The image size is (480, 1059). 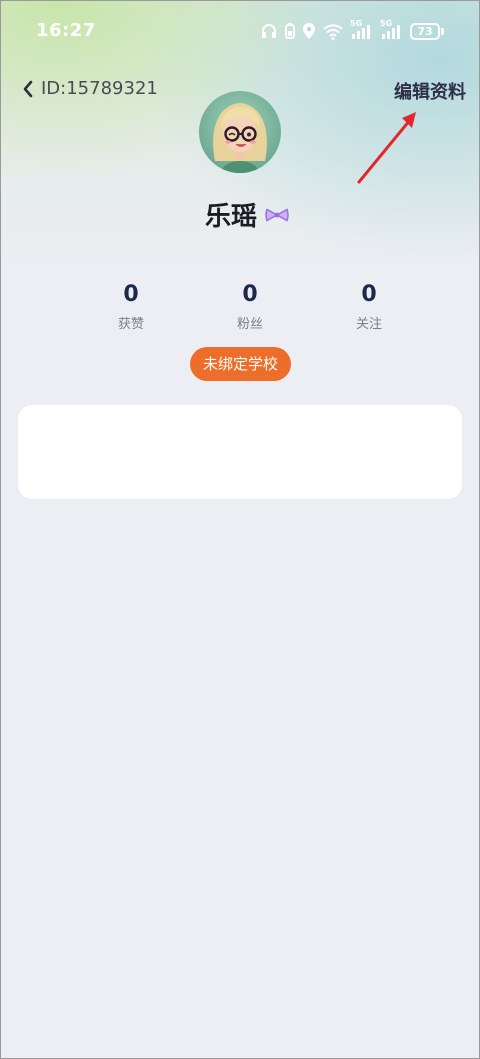 What do you see at coordinates (368, 324) in the screenshot?
I see `stat-label: 关注` at bounding box center [368, 324].